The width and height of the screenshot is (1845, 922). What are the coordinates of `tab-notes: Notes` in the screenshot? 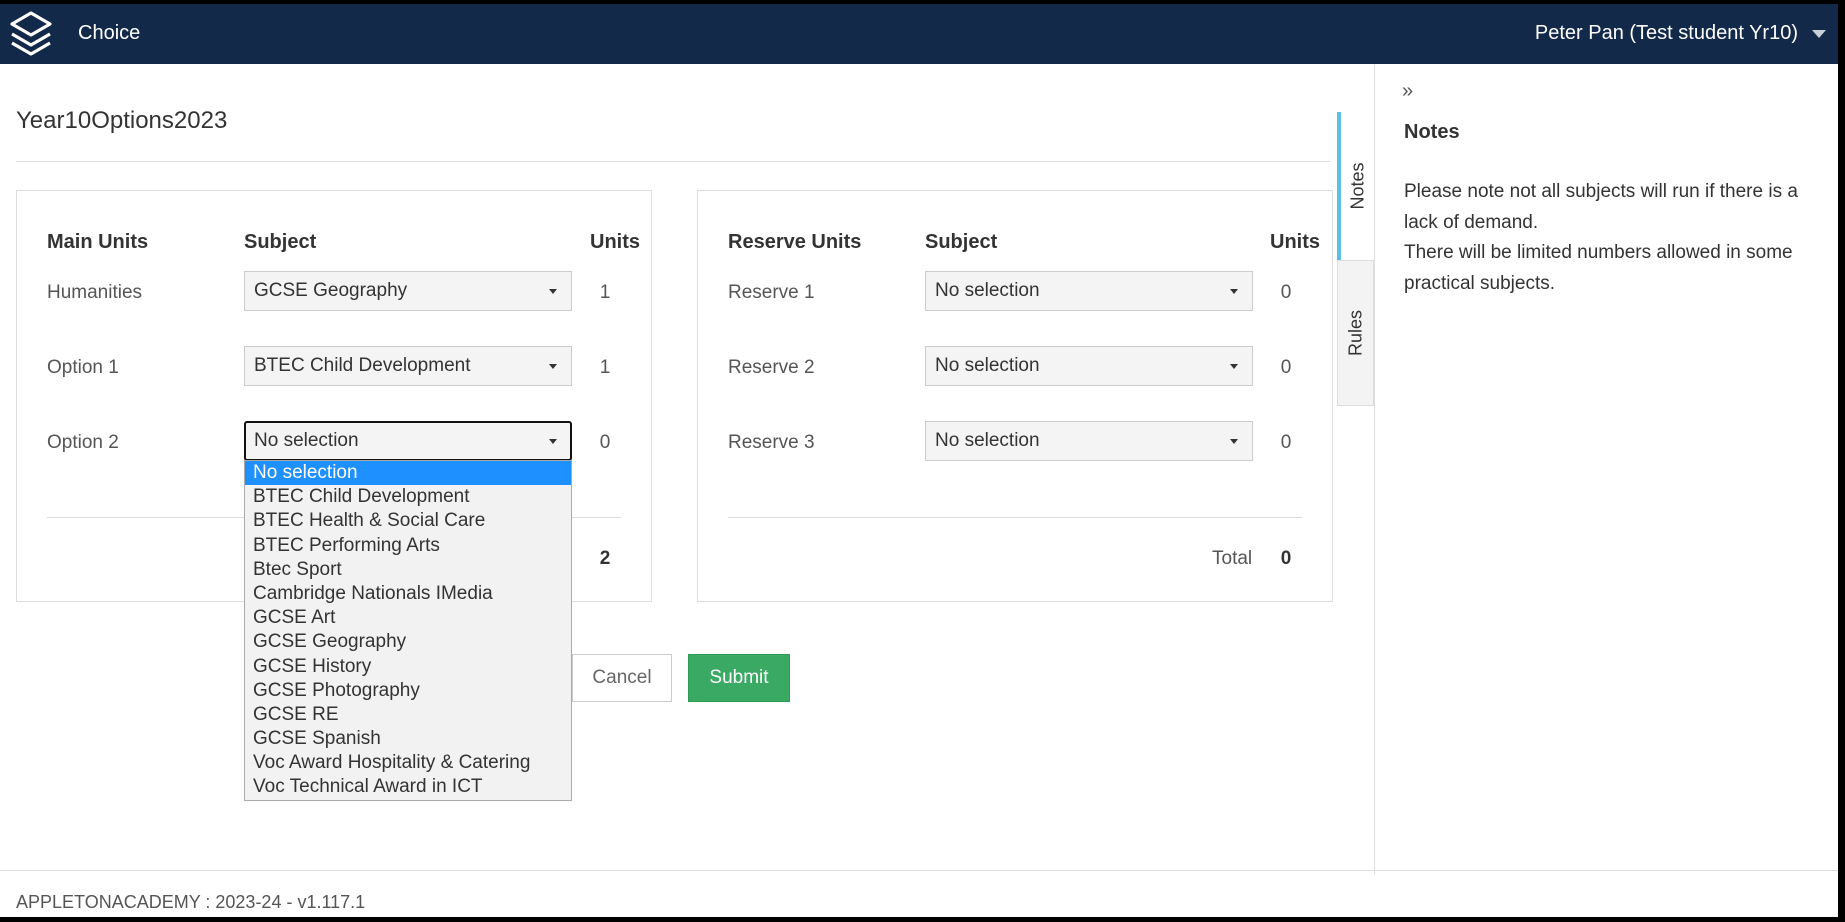 It's located at (1355, 186).